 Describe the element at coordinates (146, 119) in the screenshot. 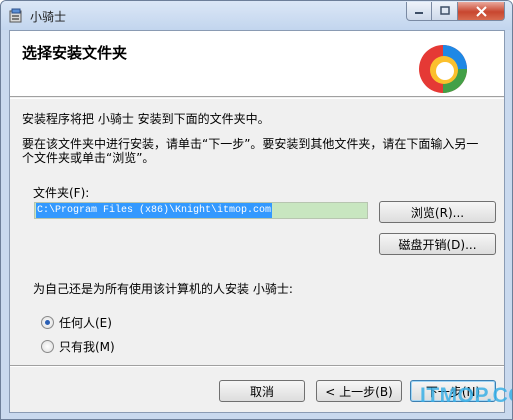

I see `intro-text: 安装程序将把 小骑士 安装到下面的文件夹中。` at that location.